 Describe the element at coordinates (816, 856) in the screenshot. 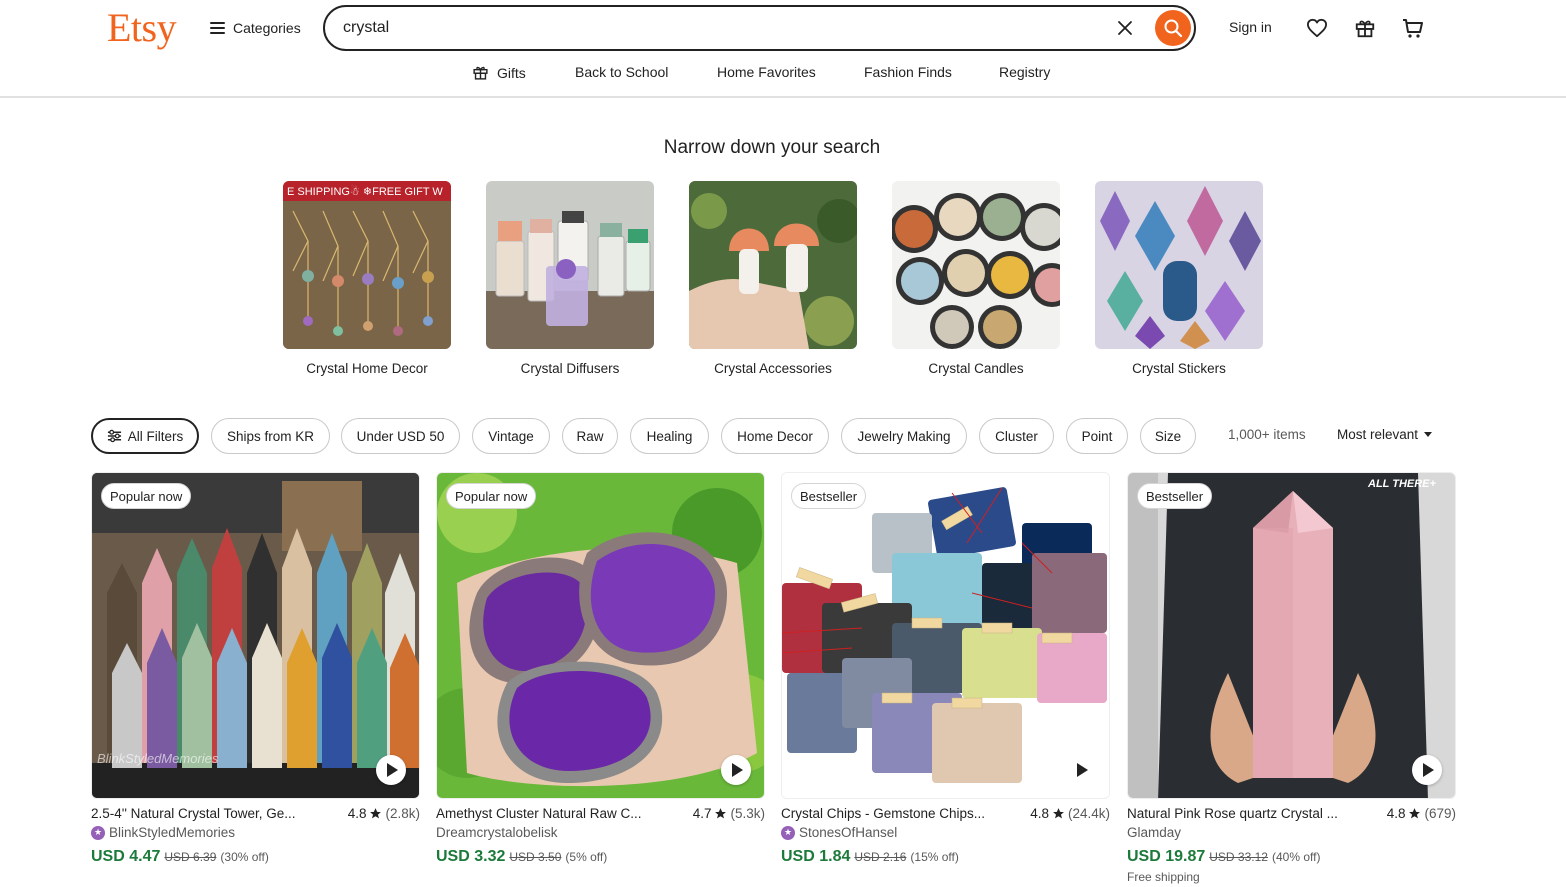

I see `sale-price: USD 1.84` at that location.